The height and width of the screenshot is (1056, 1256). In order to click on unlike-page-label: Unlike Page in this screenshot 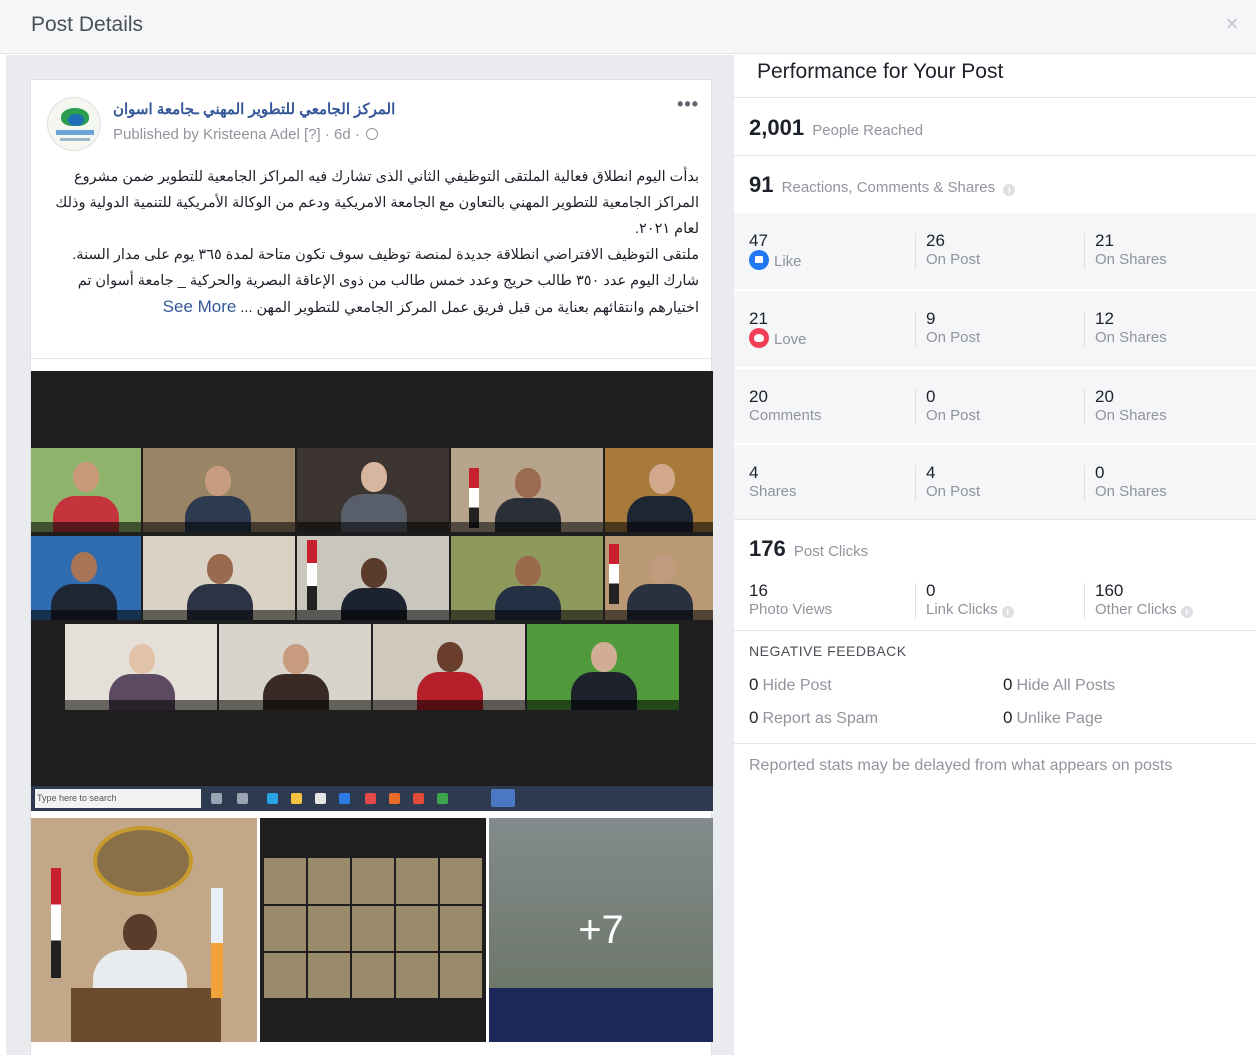, I will do `click(1059, 718)`.